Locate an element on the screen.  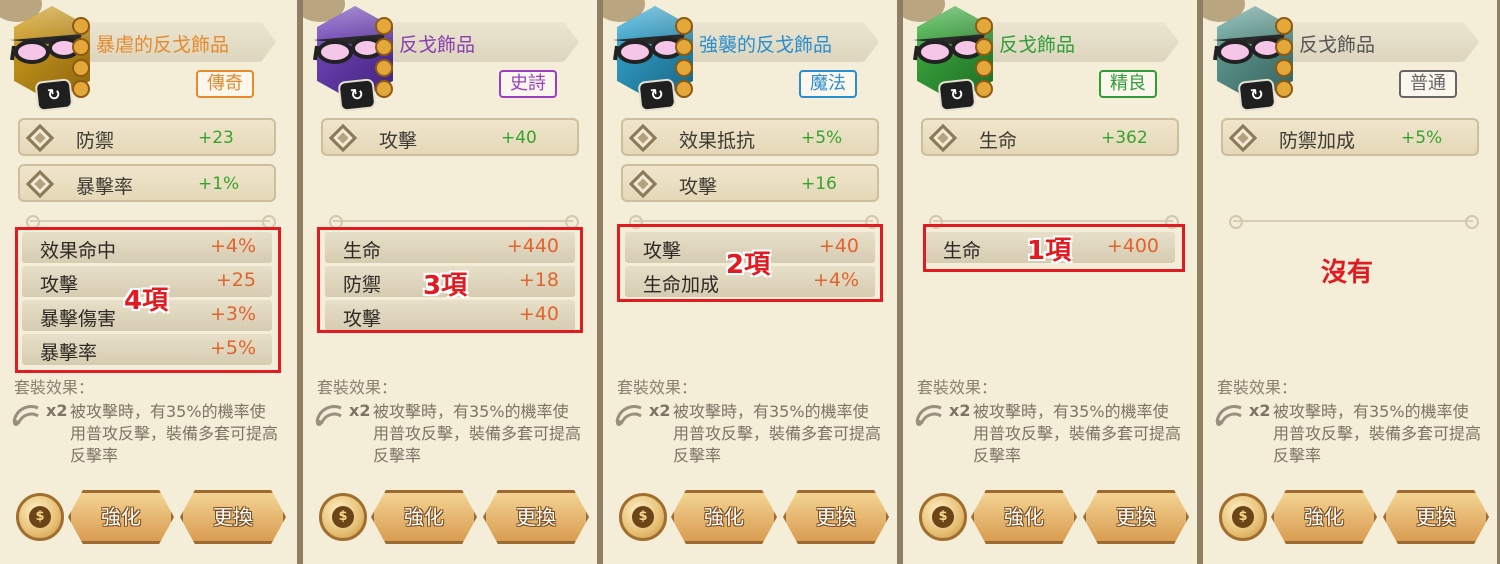
substat-count-label: 3項 is located at coordinates (445, 286).